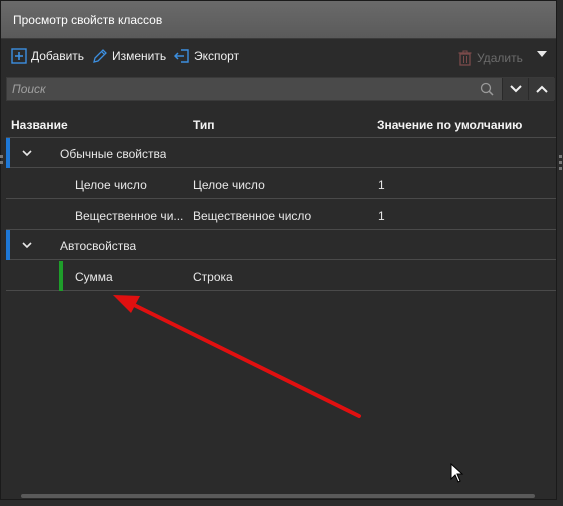 This screenshot has height=506, width=563. Describe the element at coordinates (237, 356) in the screenshot. I see `annotation-arrow` at that location.